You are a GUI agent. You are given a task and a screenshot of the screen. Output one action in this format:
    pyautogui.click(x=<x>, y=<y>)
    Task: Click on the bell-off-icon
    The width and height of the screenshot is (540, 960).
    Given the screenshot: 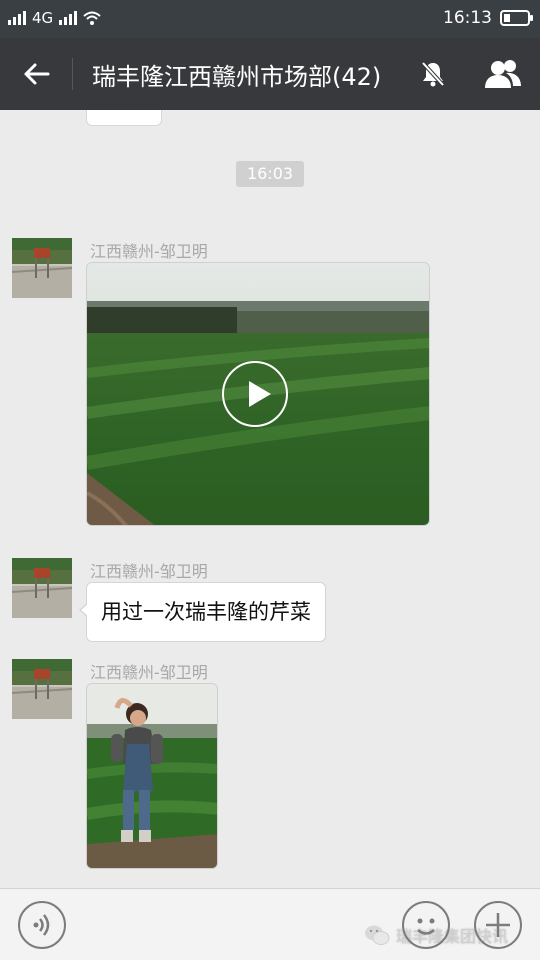 What is the action you would take?
    pyautogui.click(x=433, y=74)
    